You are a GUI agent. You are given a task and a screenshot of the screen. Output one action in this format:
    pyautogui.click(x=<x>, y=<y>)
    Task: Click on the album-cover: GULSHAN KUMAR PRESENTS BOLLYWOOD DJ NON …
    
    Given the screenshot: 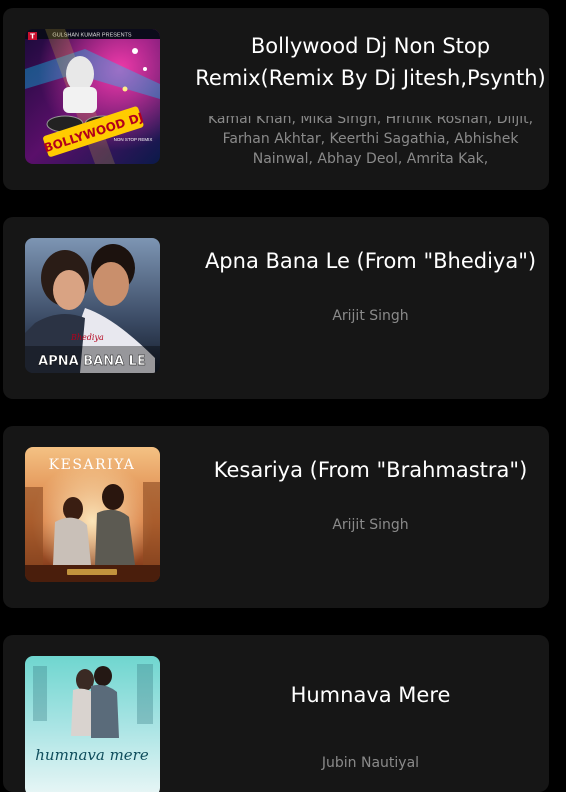 What is the action you would take?
    pyautogui.click(x=92, y=96)
    